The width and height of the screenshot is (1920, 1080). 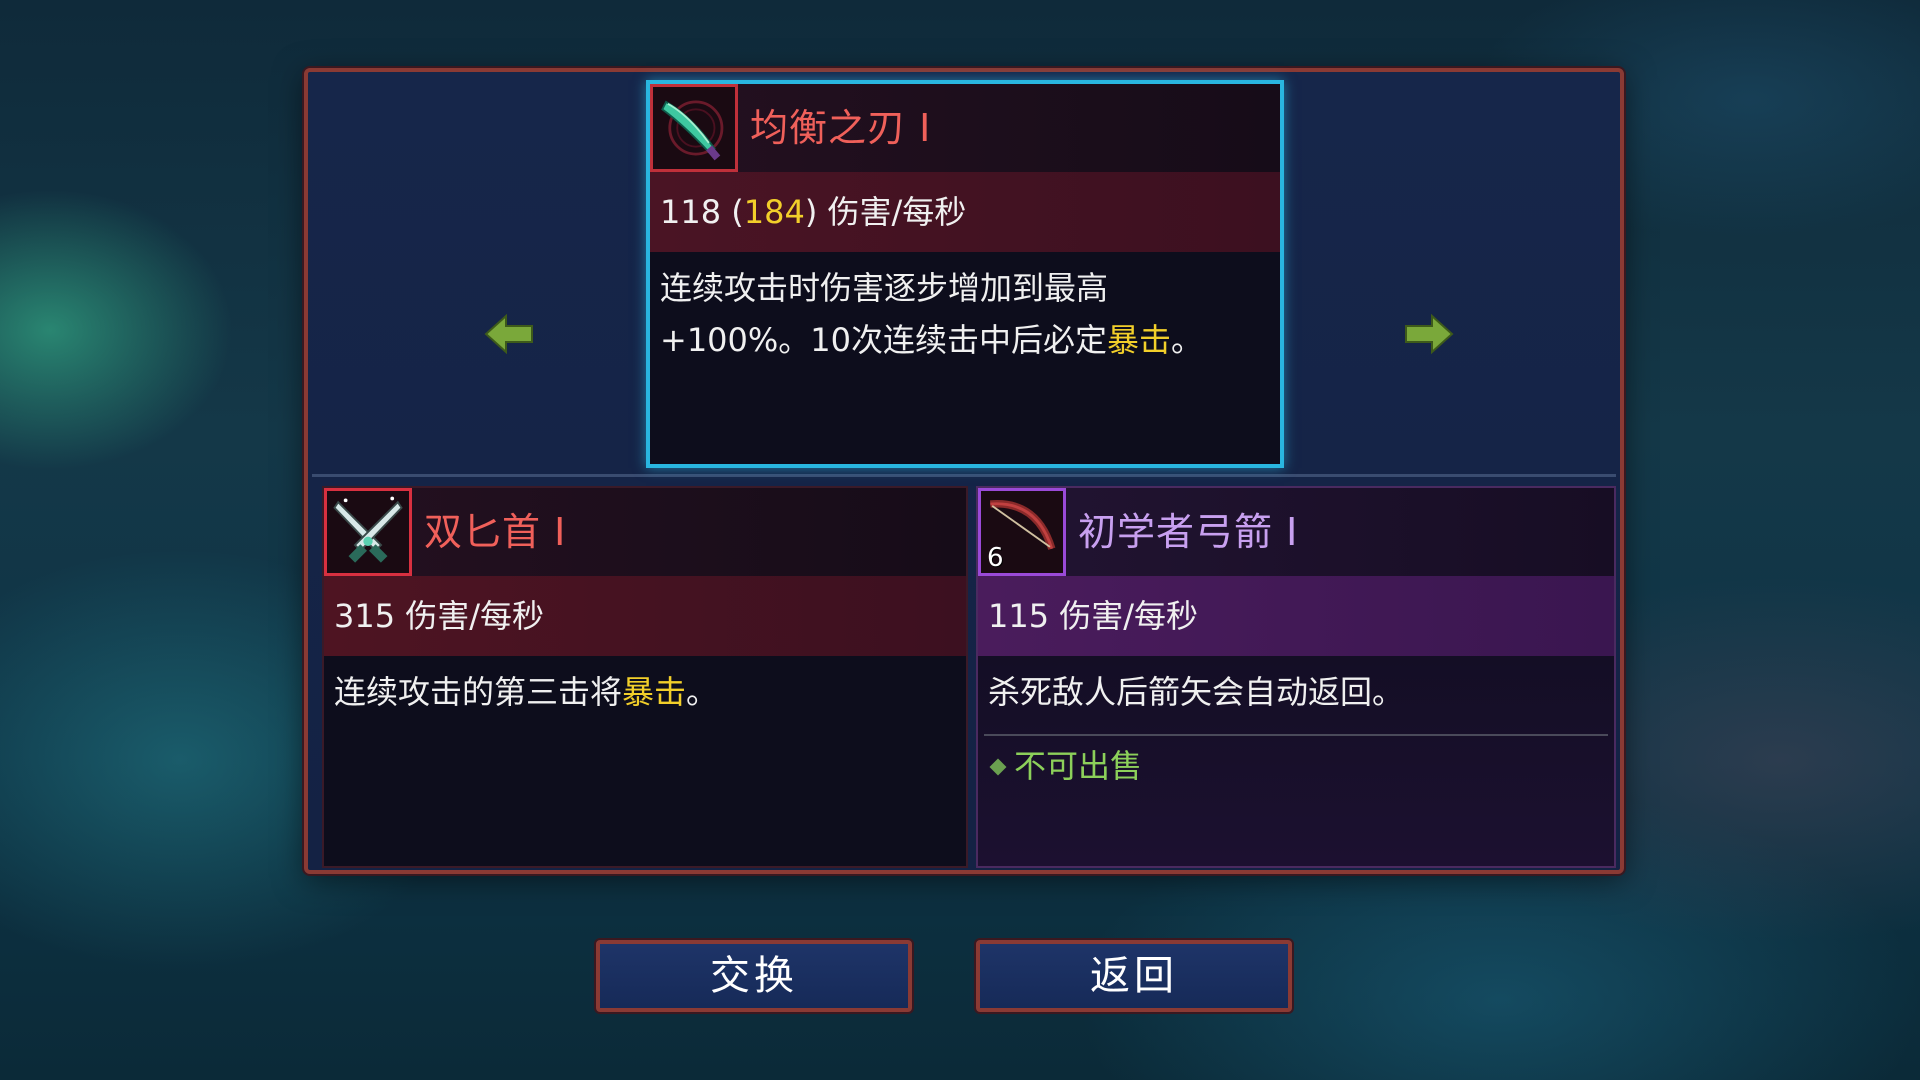 What do you see at coordinates (645, 532) in the screenshot?
I see `card-header: 双匕首 I` at bounding box center [645, 532].